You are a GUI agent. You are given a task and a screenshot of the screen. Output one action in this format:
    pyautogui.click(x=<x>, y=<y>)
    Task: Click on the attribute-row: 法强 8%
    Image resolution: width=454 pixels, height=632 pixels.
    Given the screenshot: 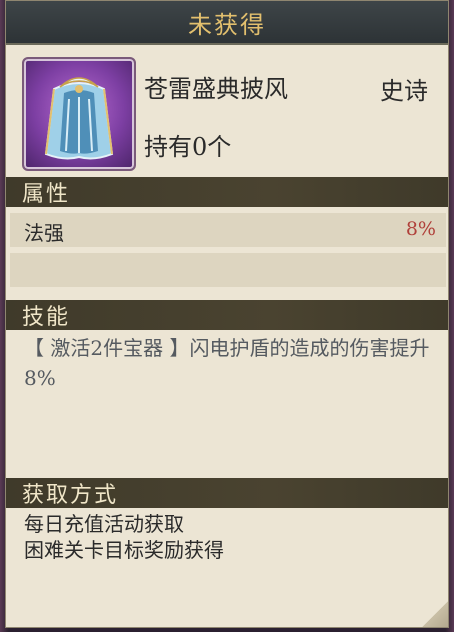 What is the action you would take?
    pyautogui.click(x=228, y=230)
    